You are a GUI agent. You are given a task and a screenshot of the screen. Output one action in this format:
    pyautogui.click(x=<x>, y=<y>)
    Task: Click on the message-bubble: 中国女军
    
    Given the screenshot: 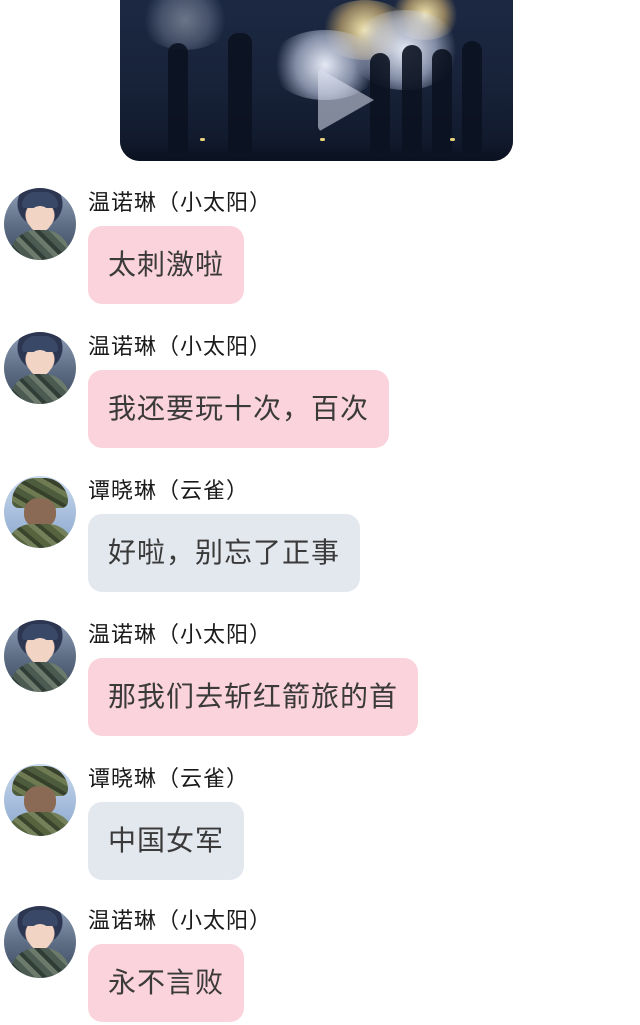 What is the action you would take?
    pyautogui.click(x=166, y=841)
    